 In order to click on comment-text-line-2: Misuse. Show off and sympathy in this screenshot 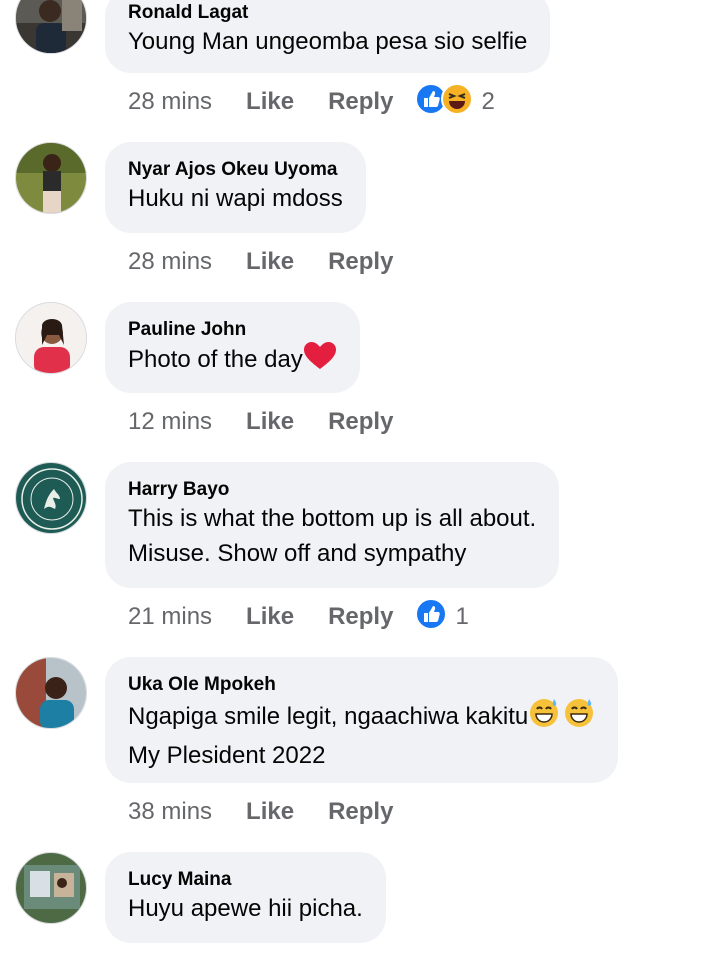, I will do `click(297, 553)`.